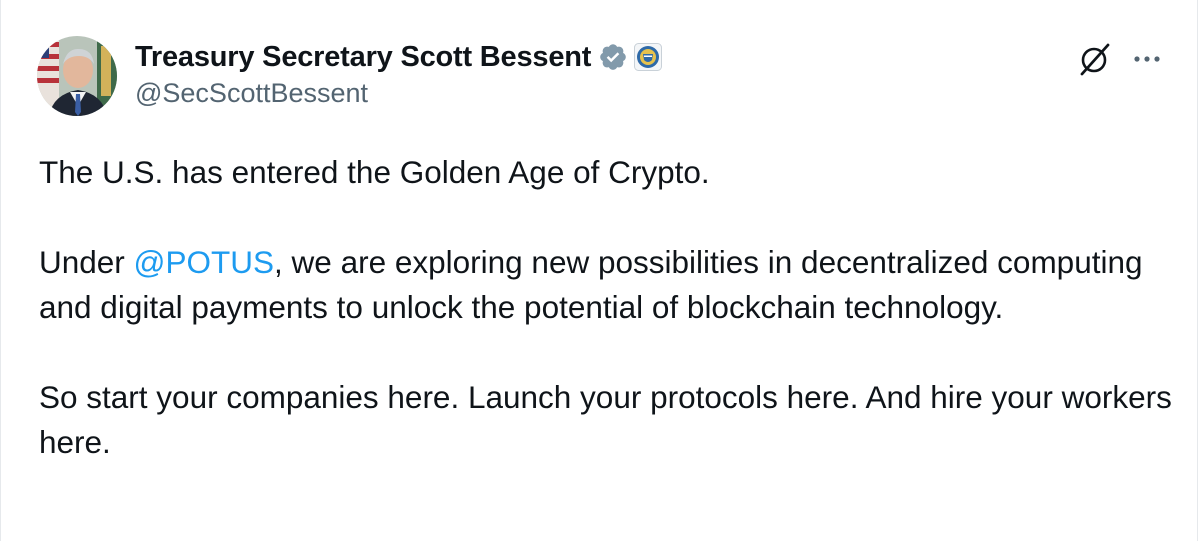 Image resolution: width=1200 pixels, height=541 pixels. Describe the element at coordinates (363, 57) in the screenshot. I see `author-display-name: Treasury Secretary Scott Bessent` at that location.